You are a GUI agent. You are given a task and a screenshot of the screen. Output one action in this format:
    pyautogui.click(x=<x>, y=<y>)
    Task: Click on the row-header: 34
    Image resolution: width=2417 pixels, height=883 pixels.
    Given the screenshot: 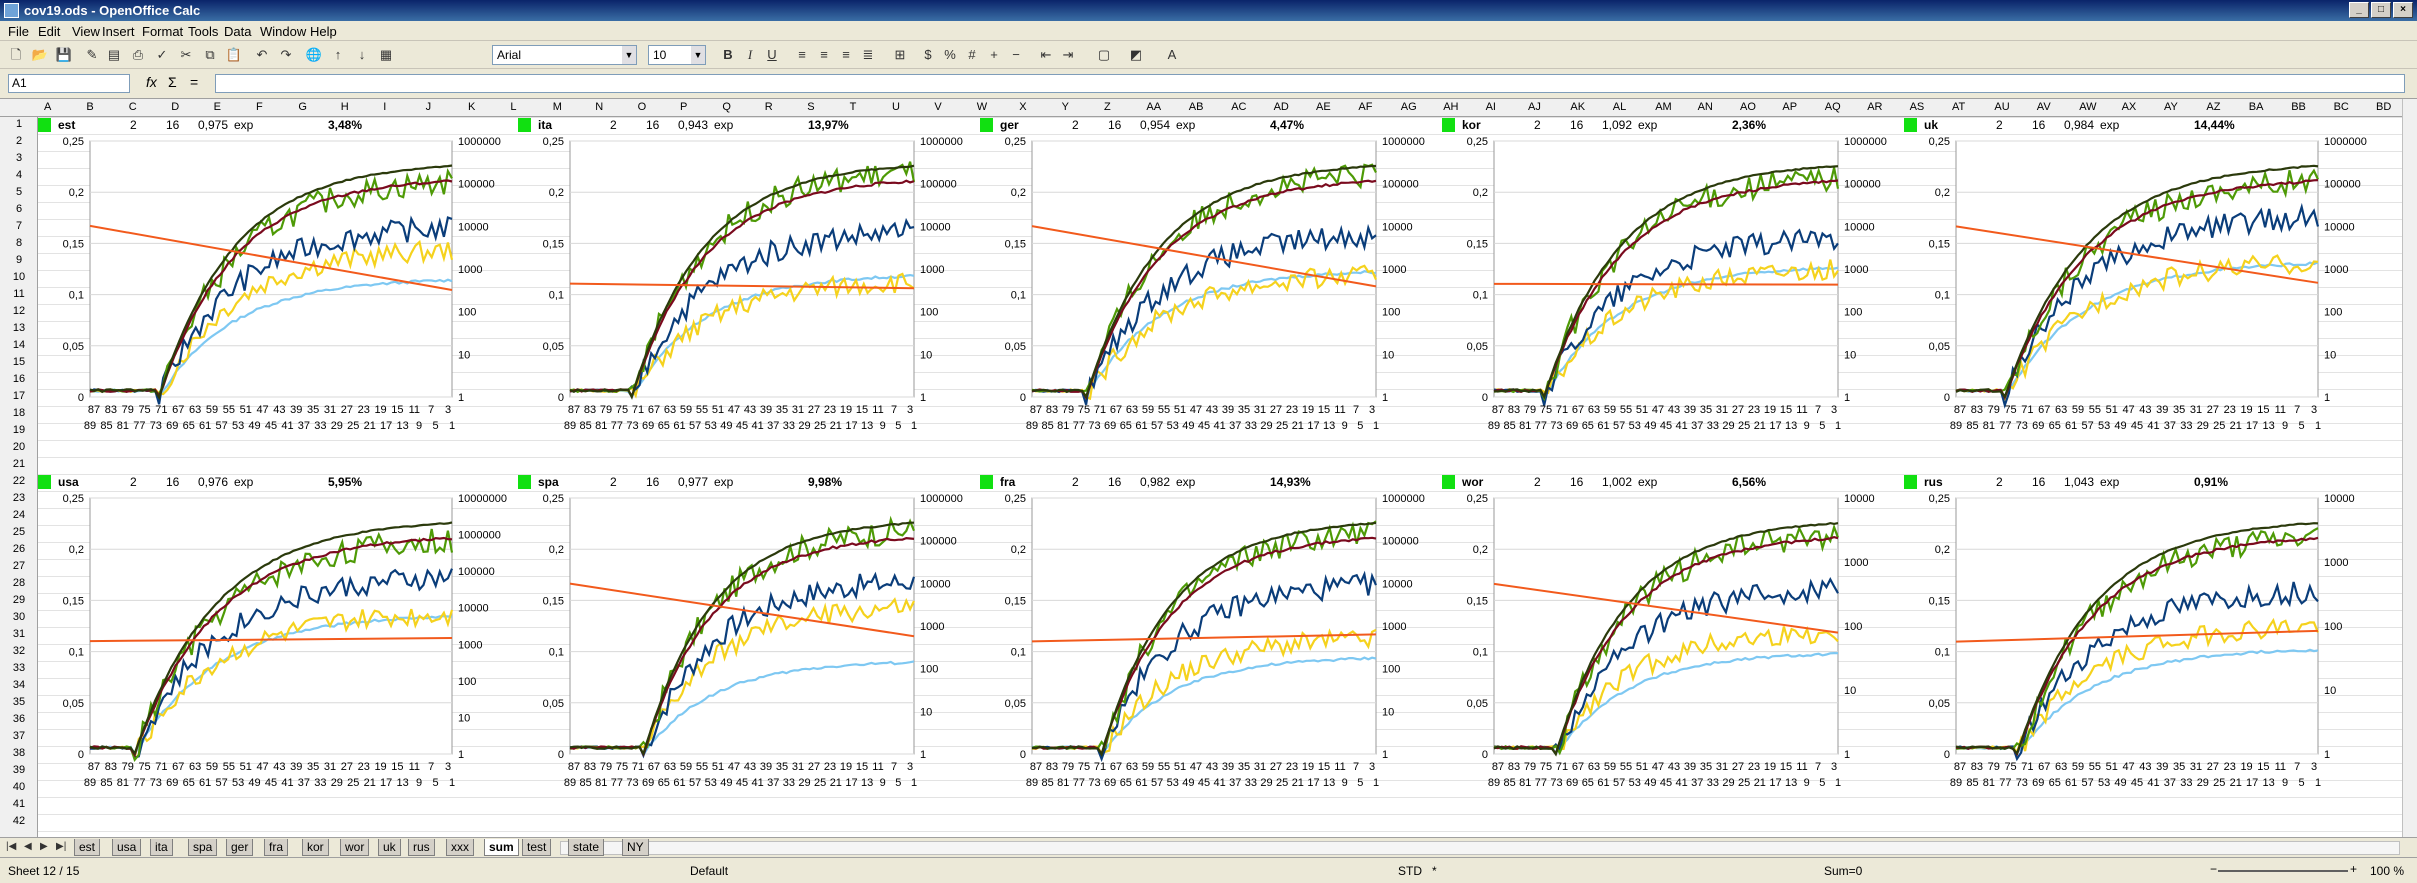 What is the action you would take?
    pyautogui.click(x=19, y=685)
    